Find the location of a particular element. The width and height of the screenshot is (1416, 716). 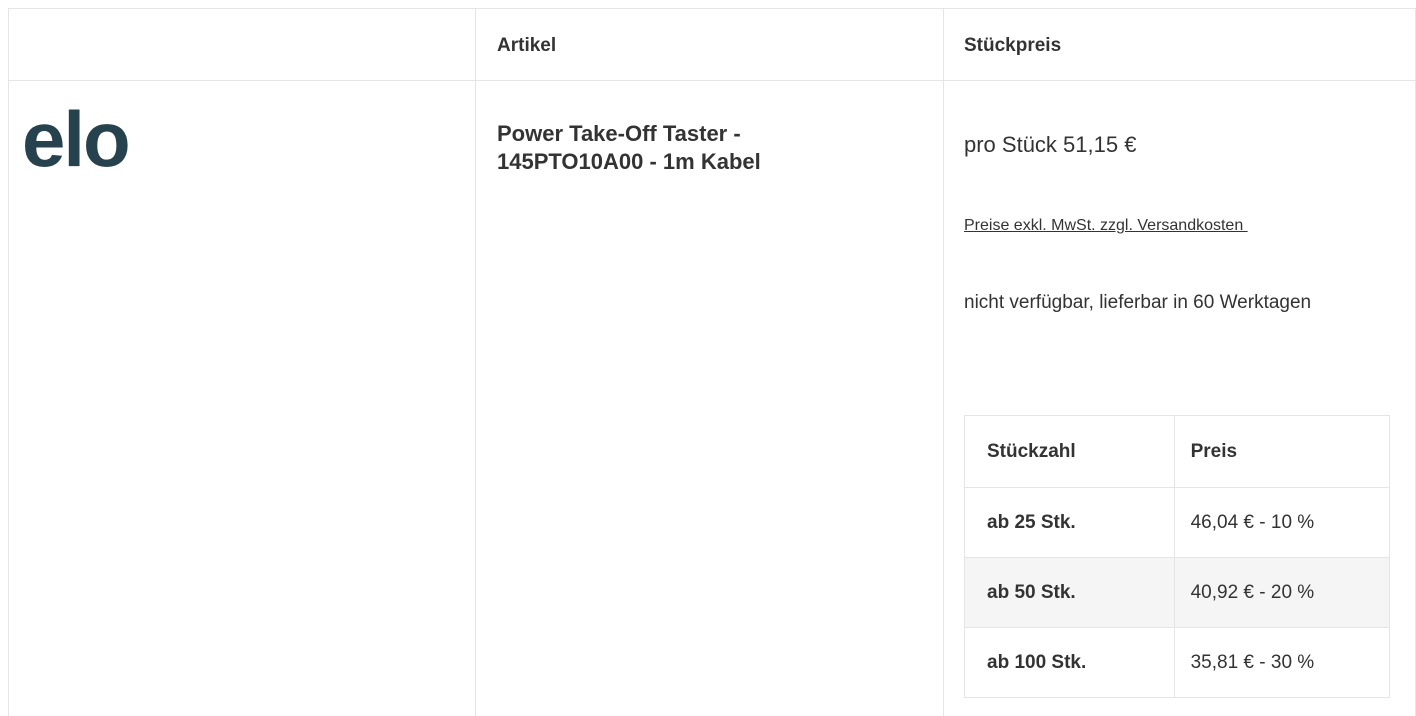

product-name-line: 145PTO10A00 - 1m Kabel is located at coordinates (629, 161).